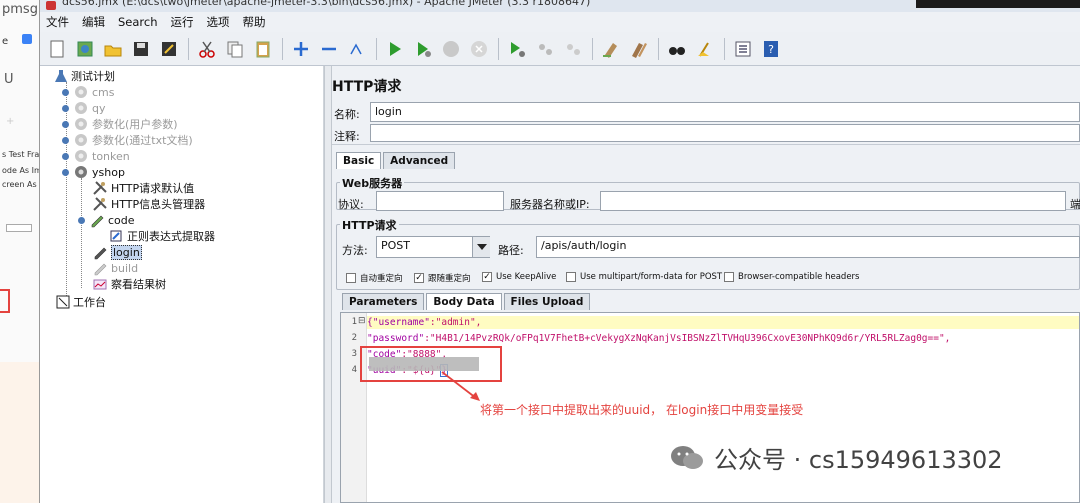  What do you see at coordinates (182, 22) in the screenshot?
I see `menu-run: 运行` at bounding box center [182, 22].